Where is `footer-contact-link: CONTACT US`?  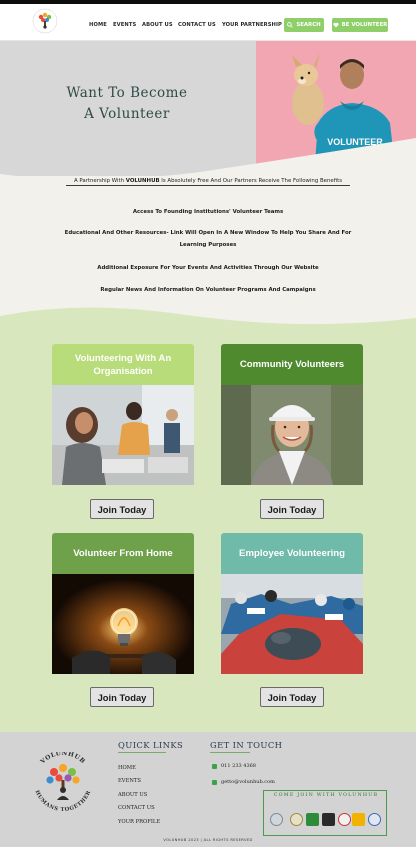
footer-contact-link: CONTACT US is located at coordinates (136, 808).